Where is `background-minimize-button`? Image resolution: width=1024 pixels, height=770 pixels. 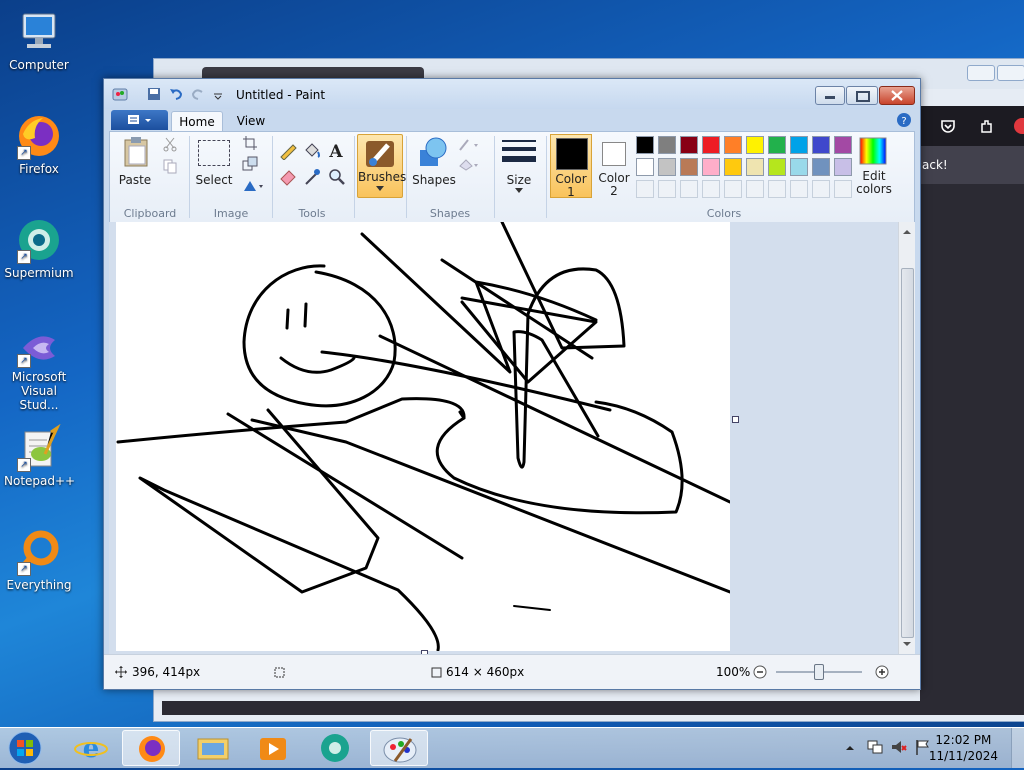
background-minimize-button is located at coordinates (981, 73).